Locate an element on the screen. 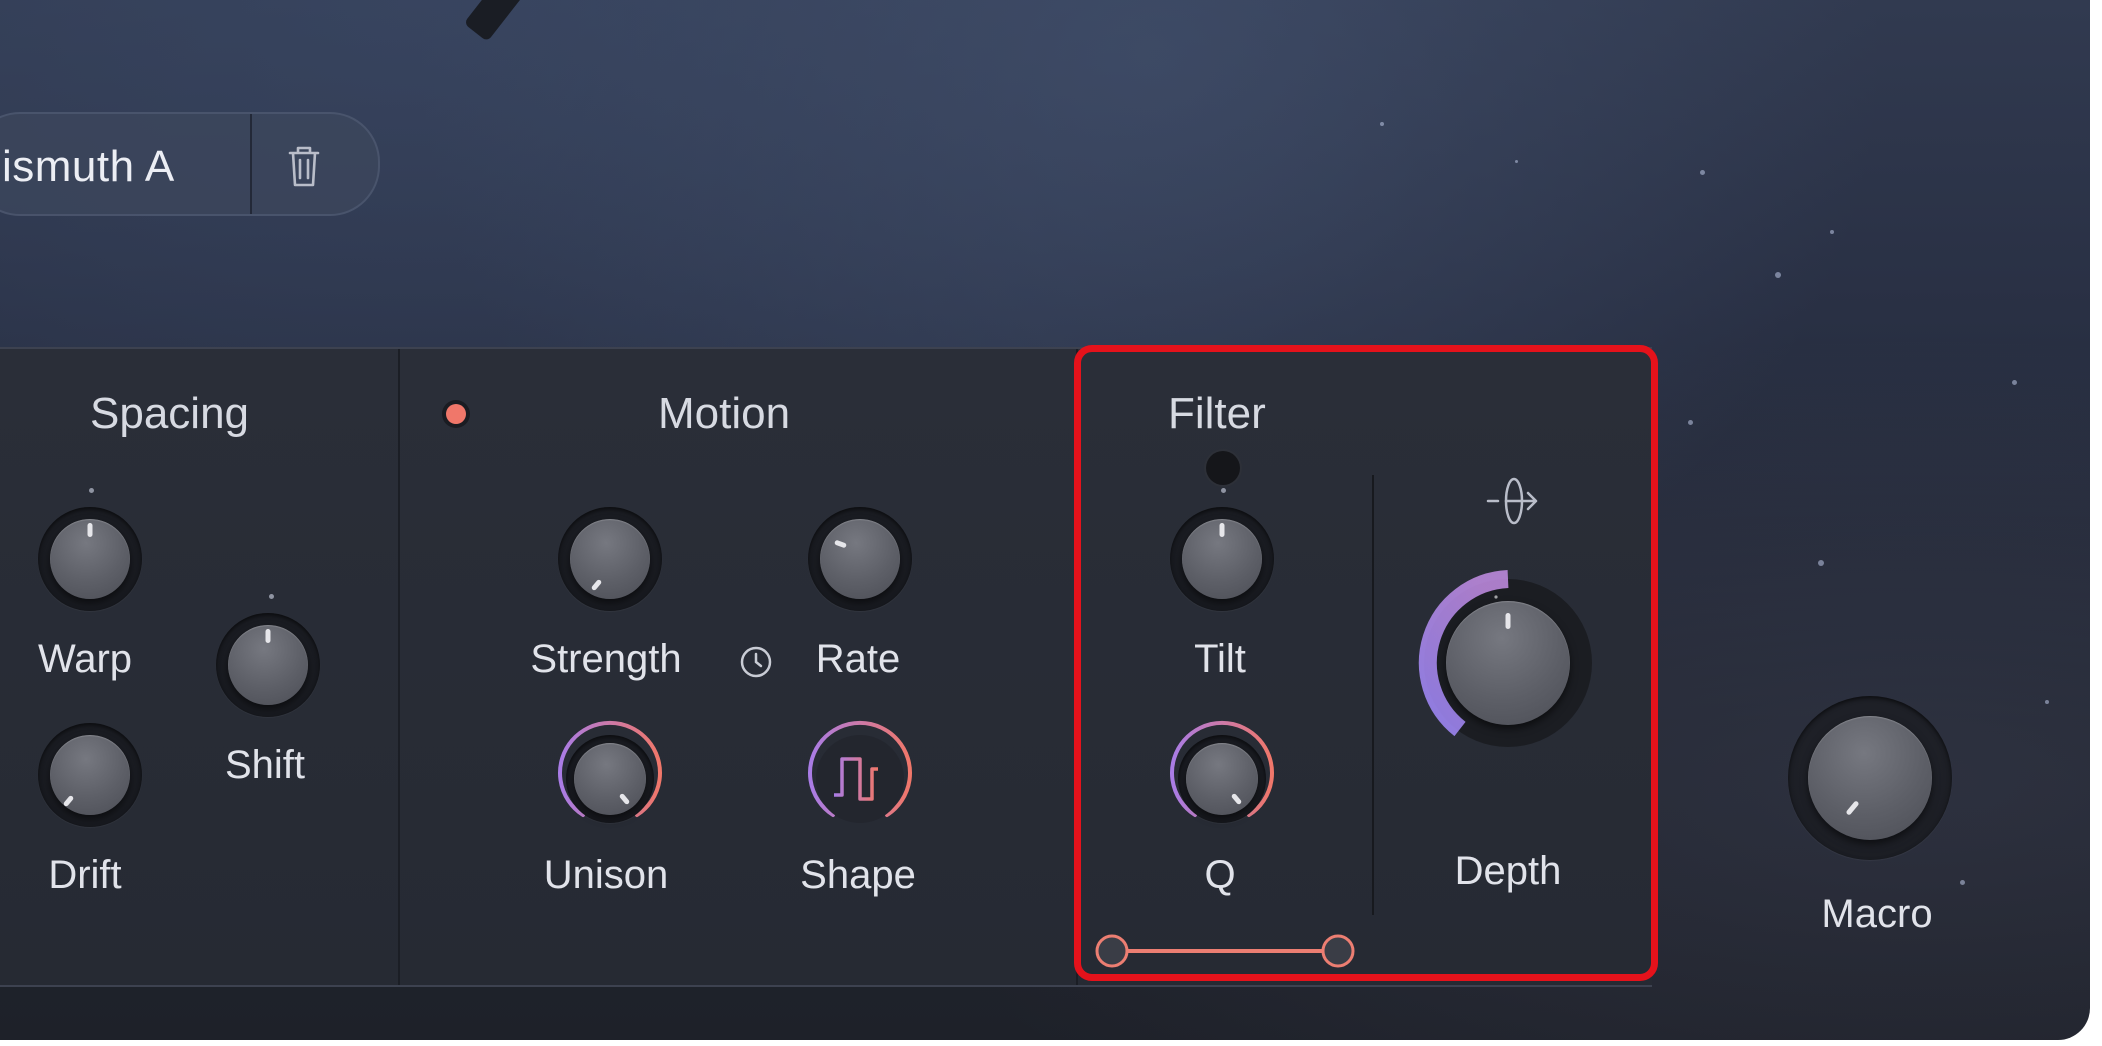 The image size is (2102, 1046). shape-selector is located at coordinates (860, 779).